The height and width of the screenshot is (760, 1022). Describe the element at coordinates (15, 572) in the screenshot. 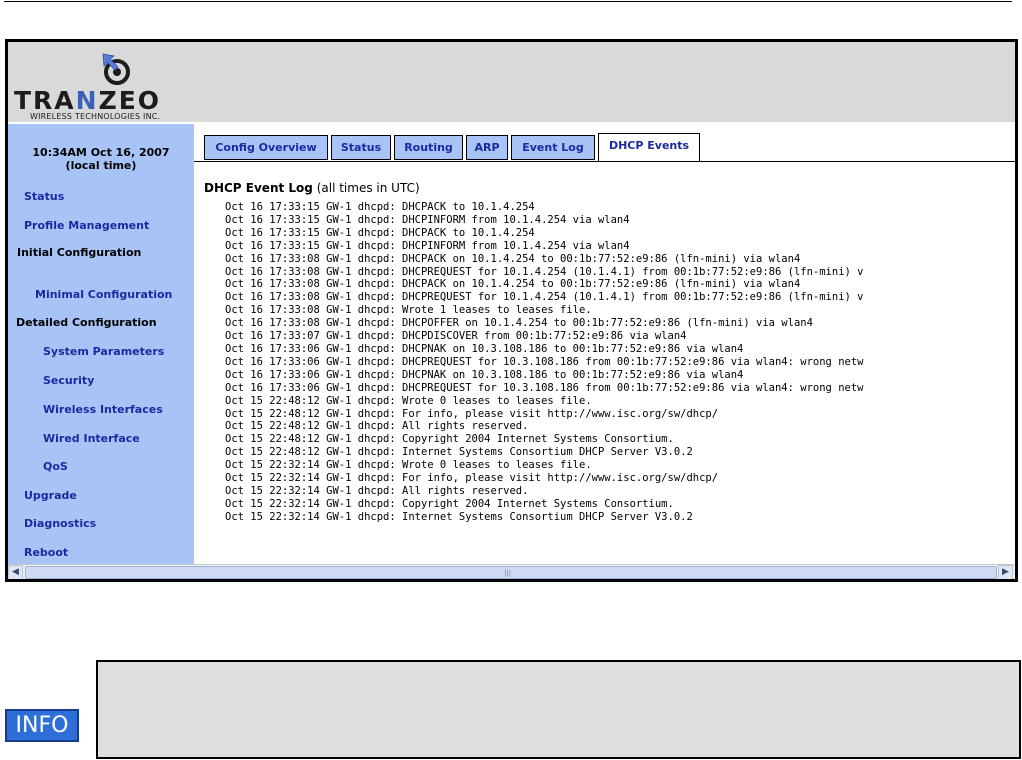

I see `chevron-left-icon: ◀` at that location.